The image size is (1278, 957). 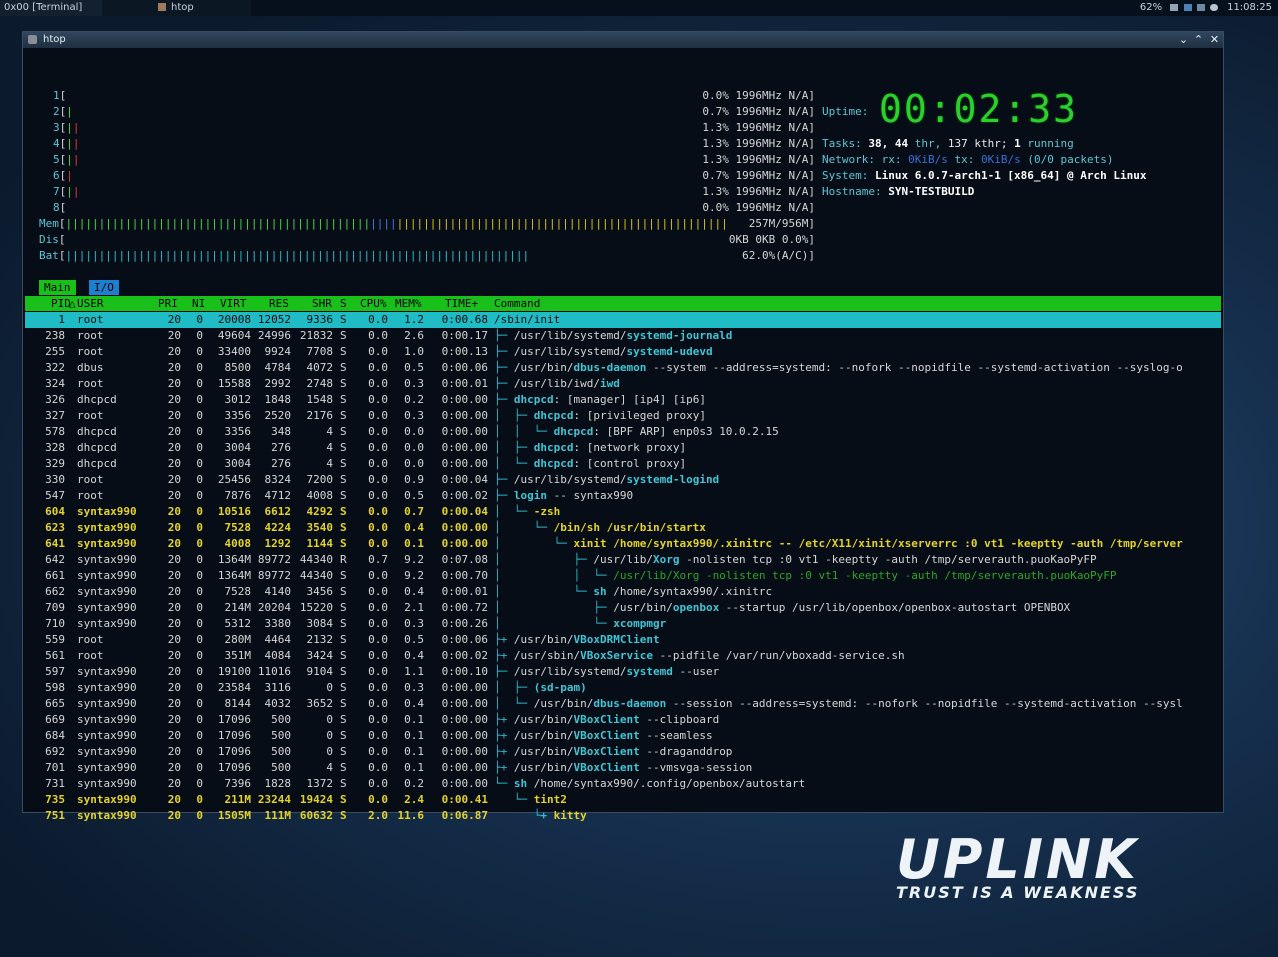 What do you see at coordinates (61, 303) in the screenshot?
I see `column-header-pid: PID` at bounding box center [61, 303].